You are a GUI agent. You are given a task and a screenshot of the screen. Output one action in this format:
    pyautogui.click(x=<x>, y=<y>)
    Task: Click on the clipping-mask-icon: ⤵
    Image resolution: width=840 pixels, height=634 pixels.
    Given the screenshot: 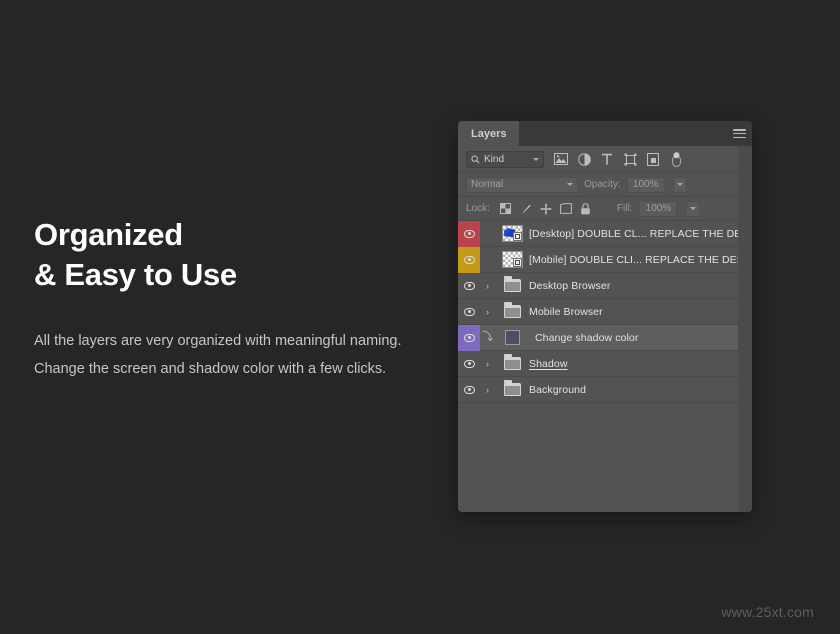 What is the action you would take?
    pyautogui.click(x=487, y=337)
    